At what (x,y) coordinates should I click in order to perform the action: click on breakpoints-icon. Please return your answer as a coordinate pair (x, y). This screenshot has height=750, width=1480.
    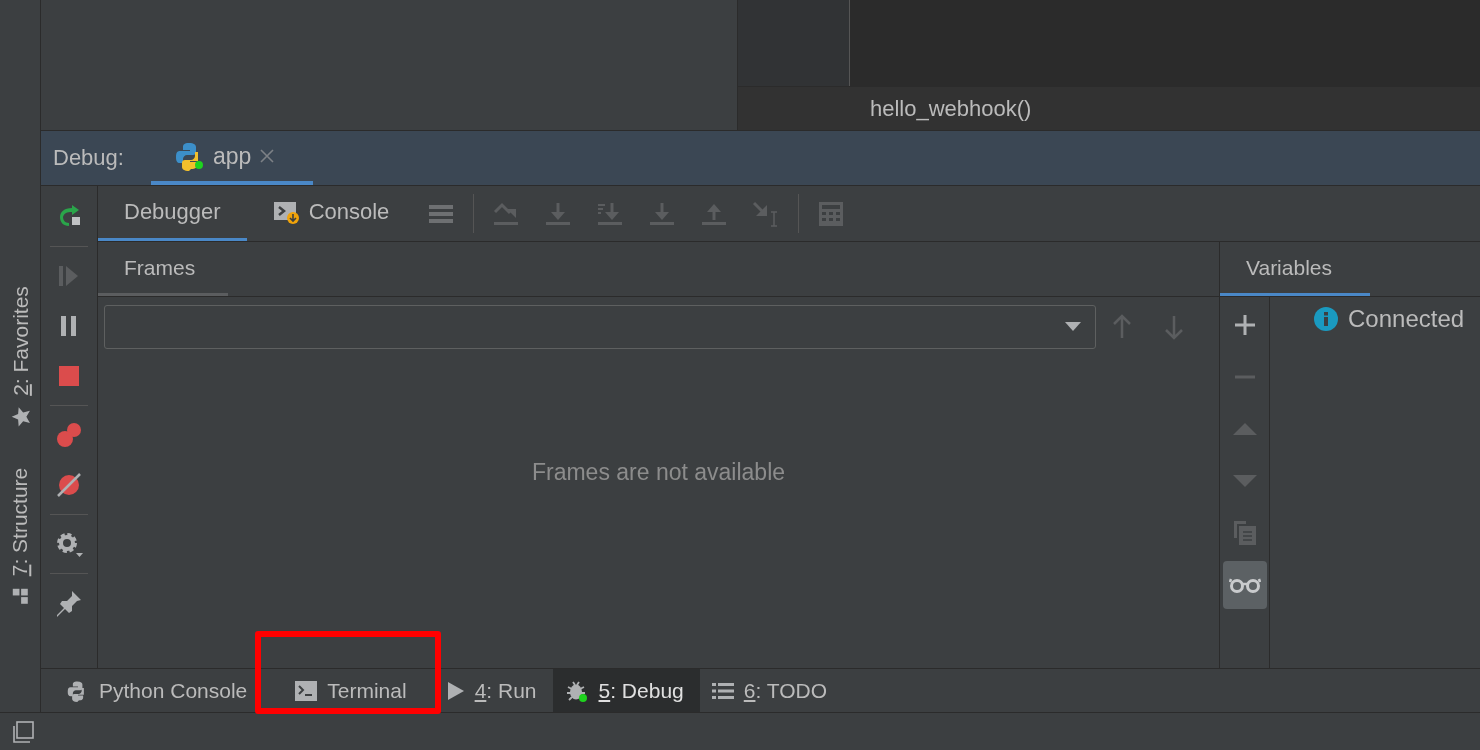
    Looking at the image, I should click on (69, 435).